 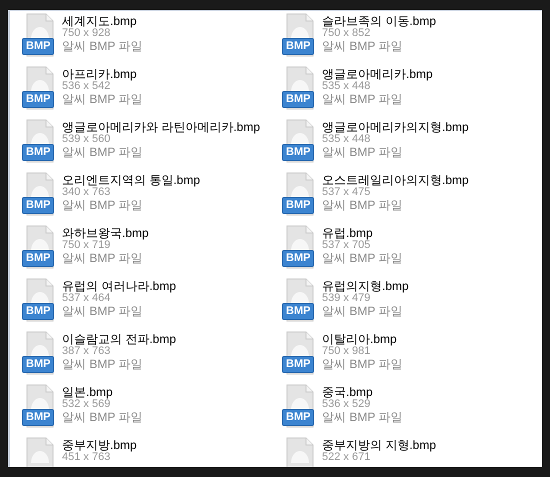 What do you see at coordinates (379, 445) in the screenshot?
I see `file-name: 중부지방의 지형.bmp` at bounding box center [379, 445].